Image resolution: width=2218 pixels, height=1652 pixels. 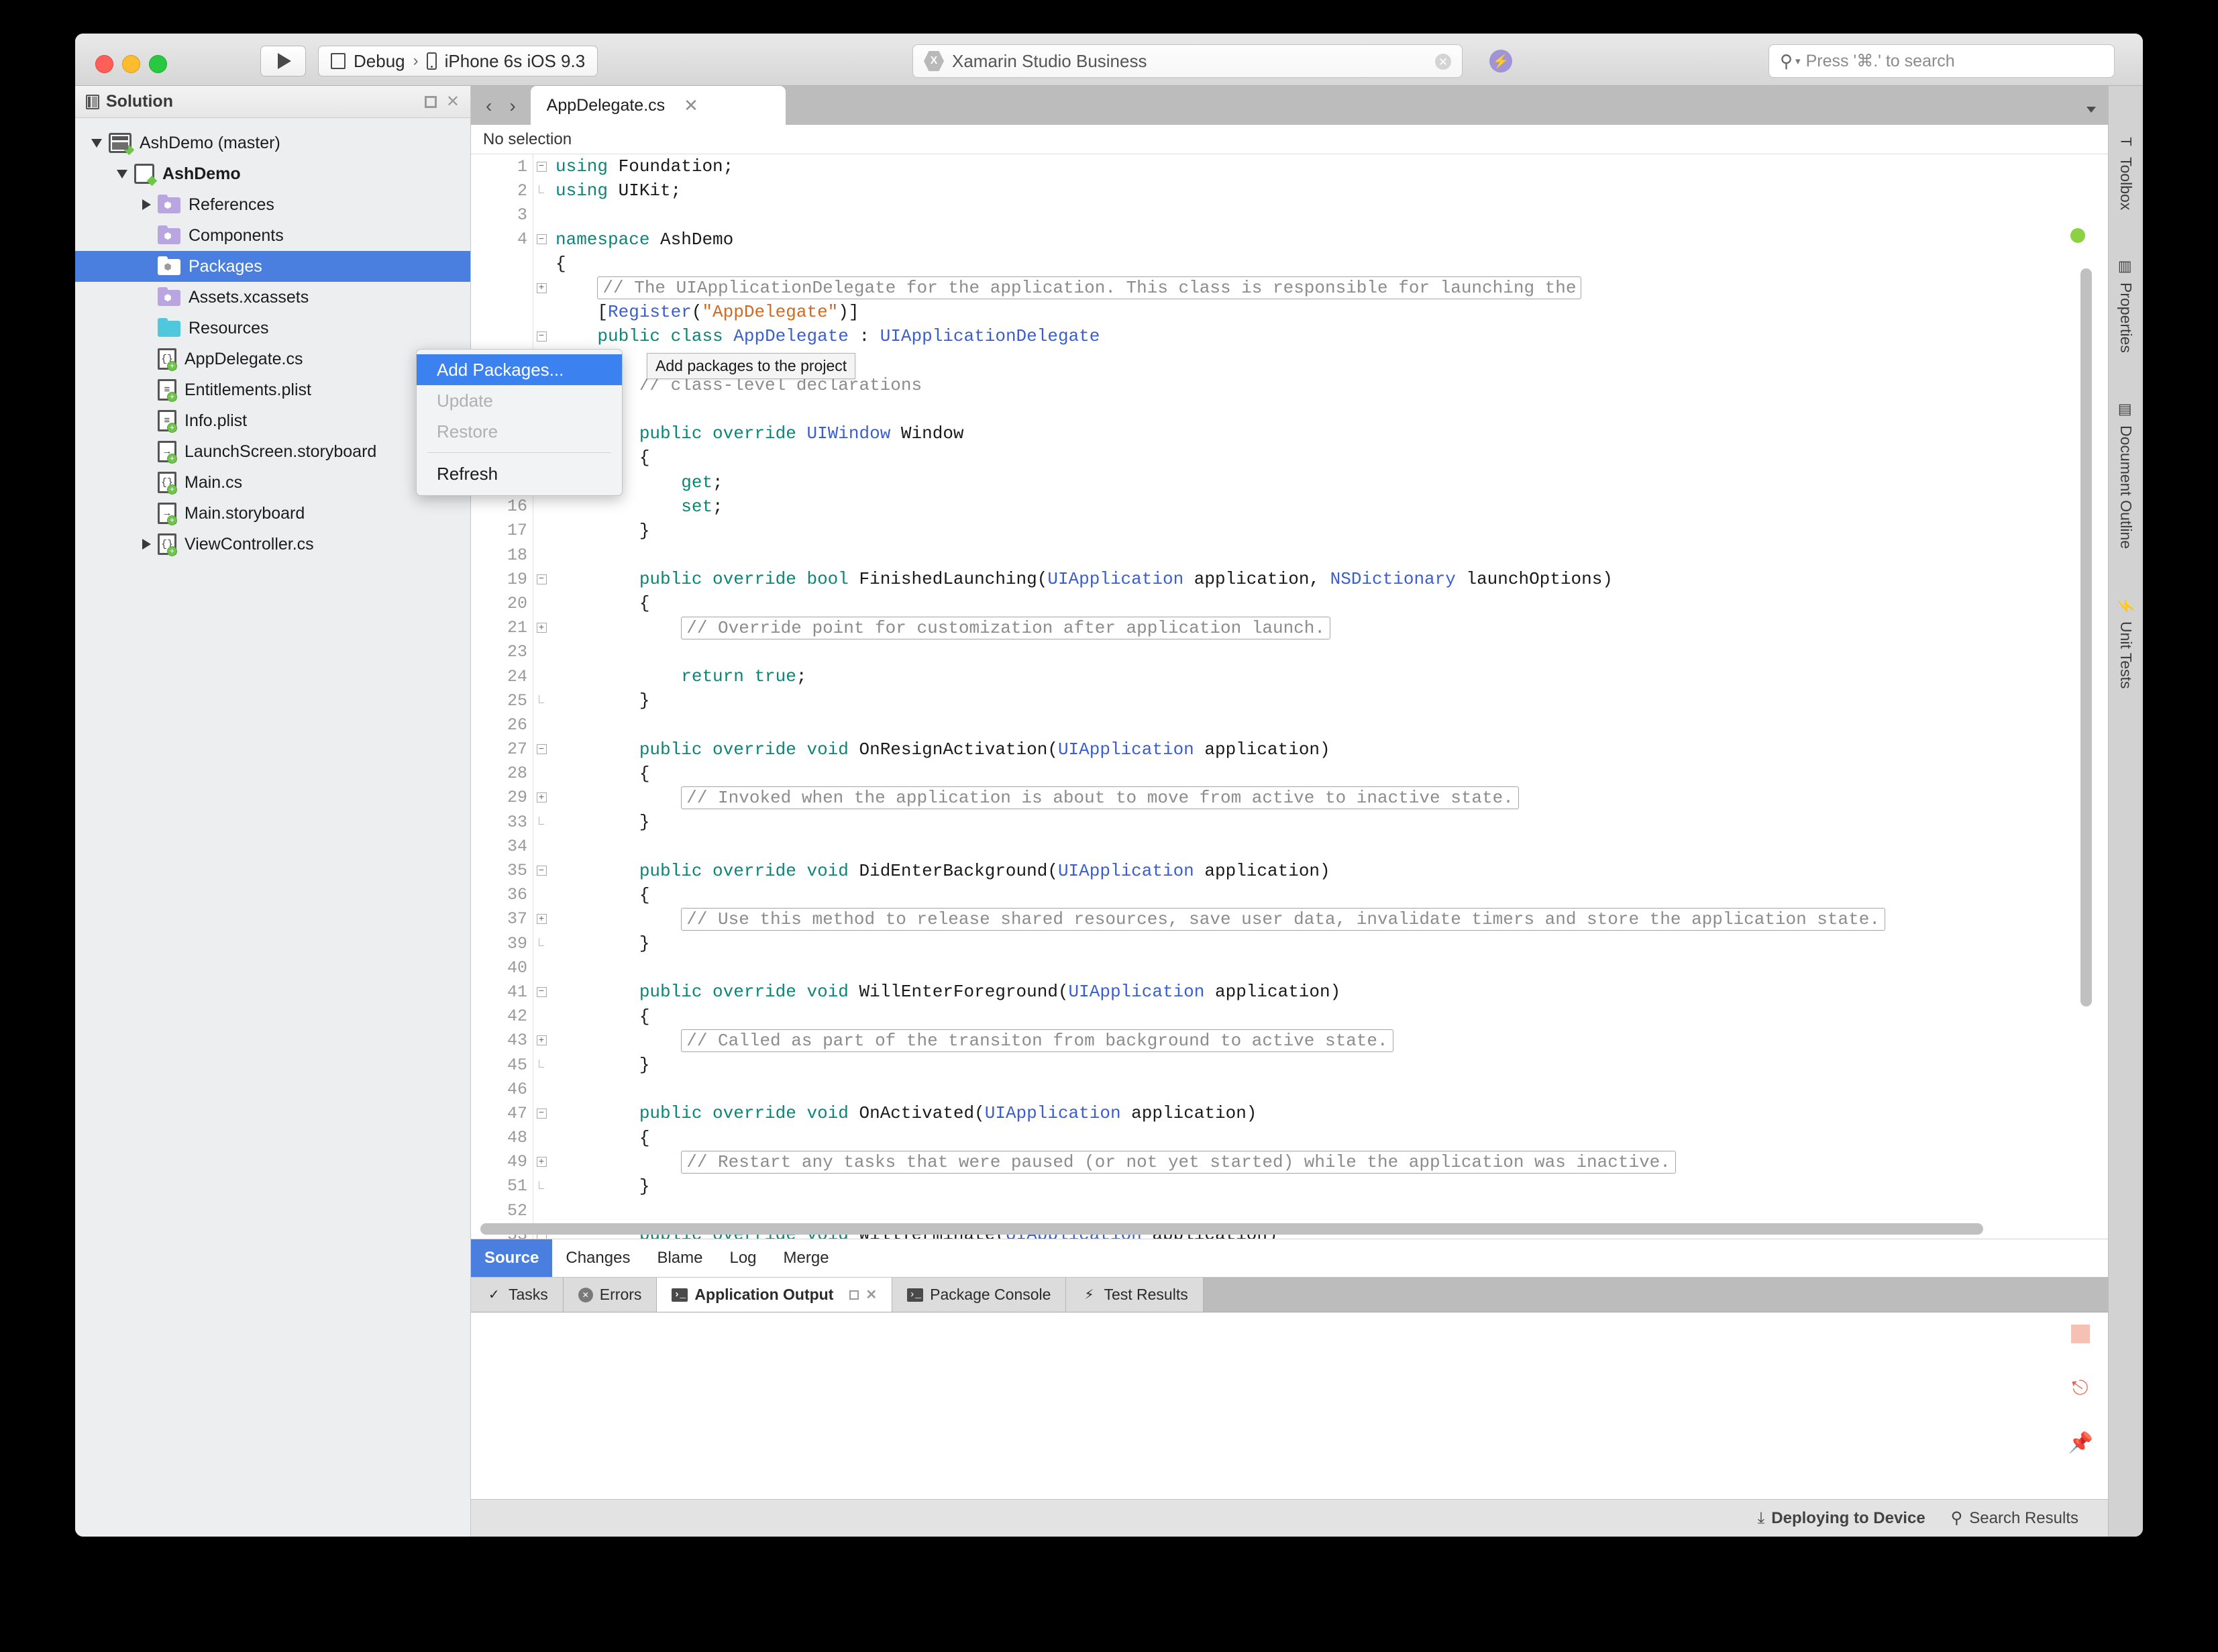 I want to click on tree-item-entitlements-plist: ≡ + Entitlements.plist, so click(x=273, y=389).